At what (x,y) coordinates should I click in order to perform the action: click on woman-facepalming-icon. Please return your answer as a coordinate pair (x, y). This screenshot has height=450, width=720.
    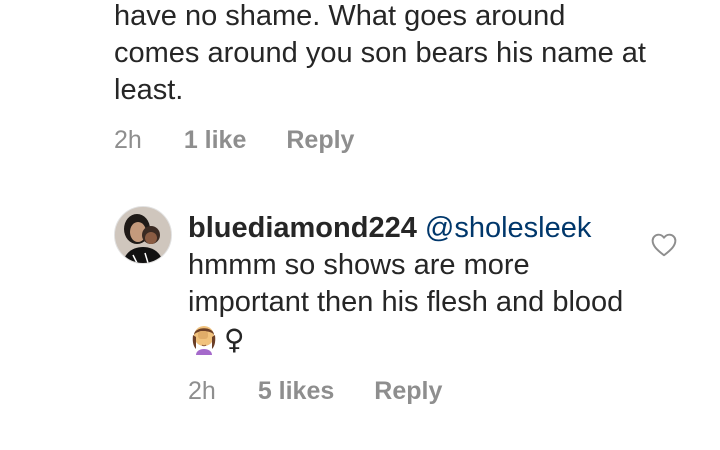
    Looking at the image, I should click on (204, 344).